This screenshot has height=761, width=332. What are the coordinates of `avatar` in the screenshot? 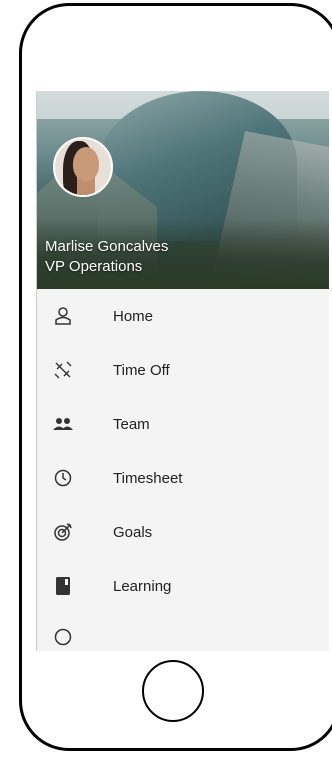 It's located at (83, 167).